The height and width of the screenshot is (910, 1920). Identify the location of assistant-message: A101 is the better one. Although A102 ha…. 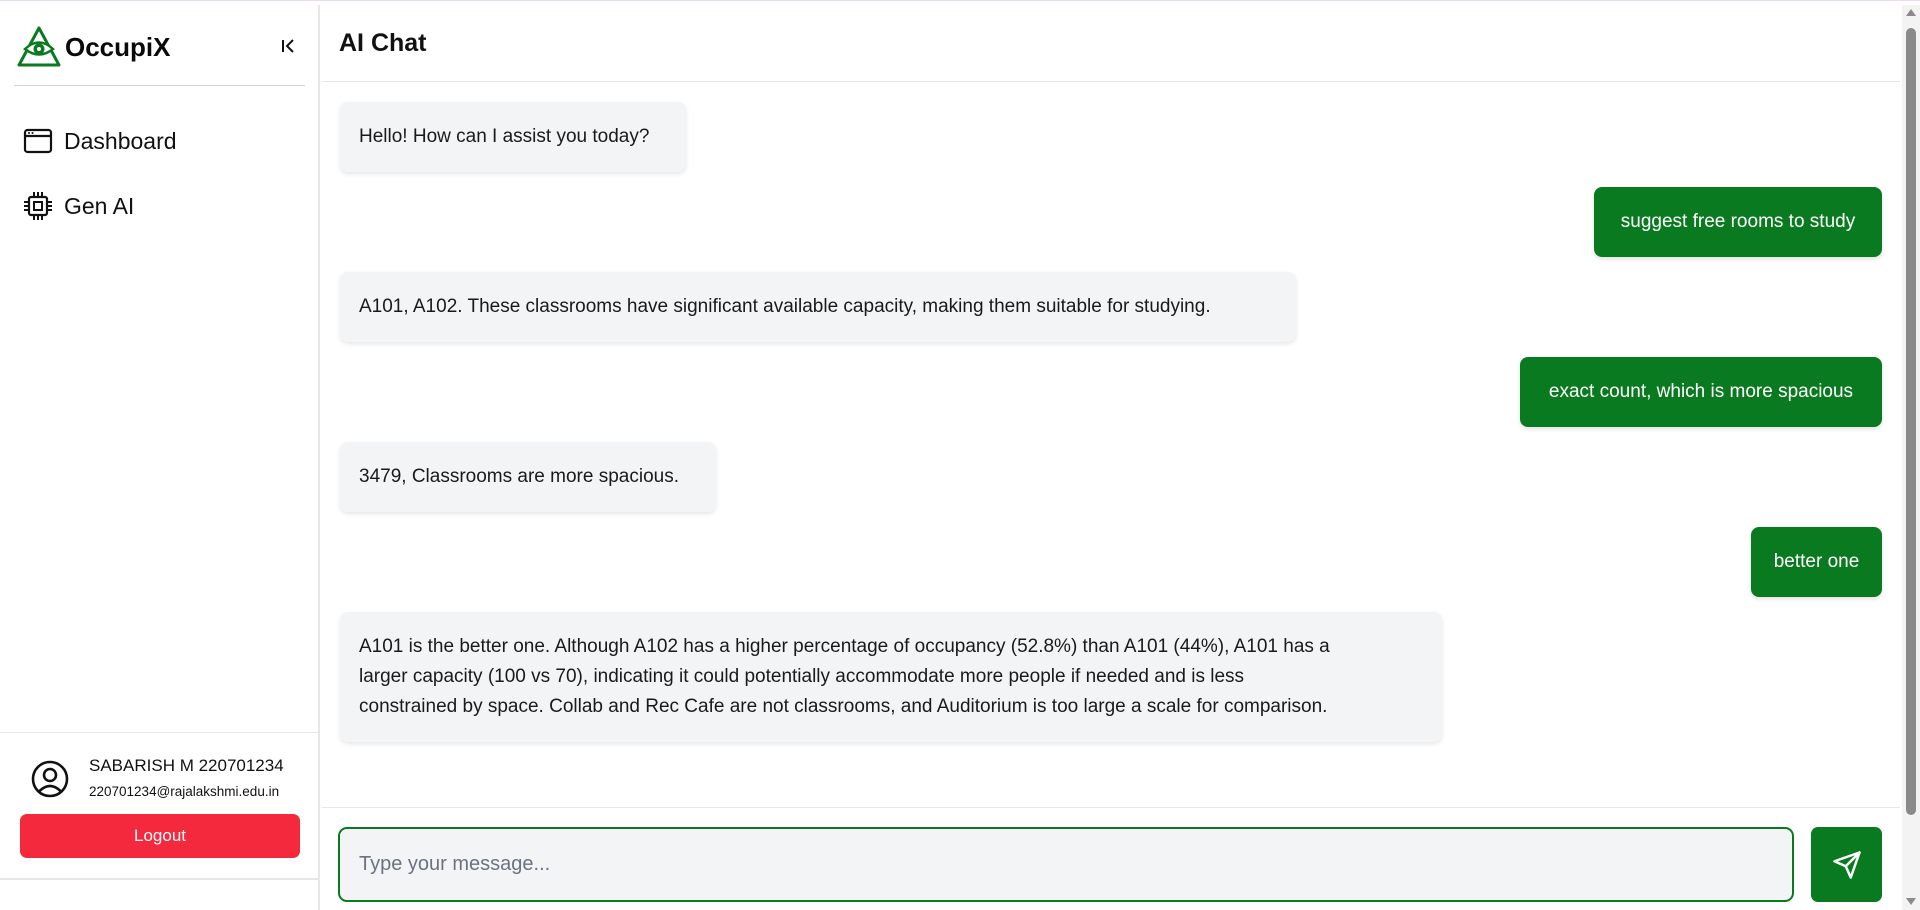
(891, 677).